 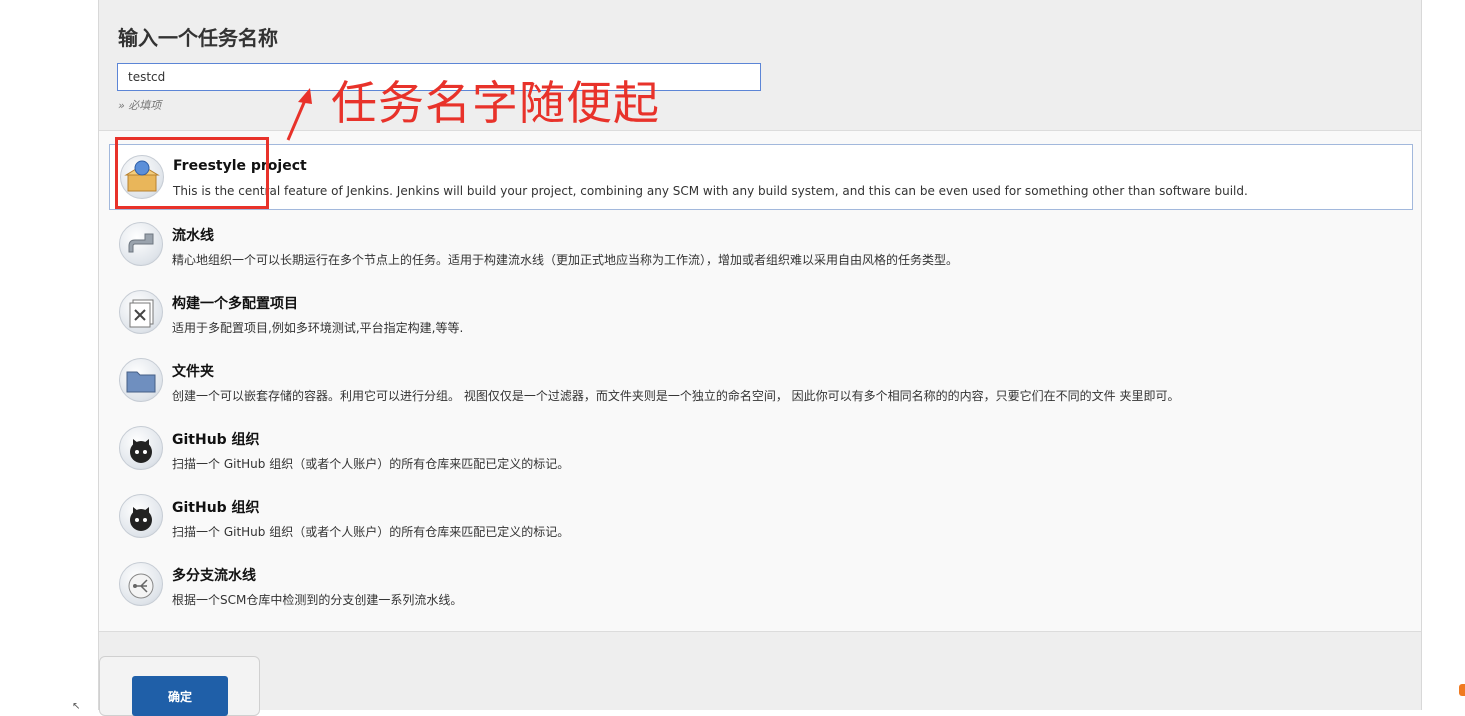 I want to click on annotation-text: 任务名字随便起, so click(x=495, y=103).